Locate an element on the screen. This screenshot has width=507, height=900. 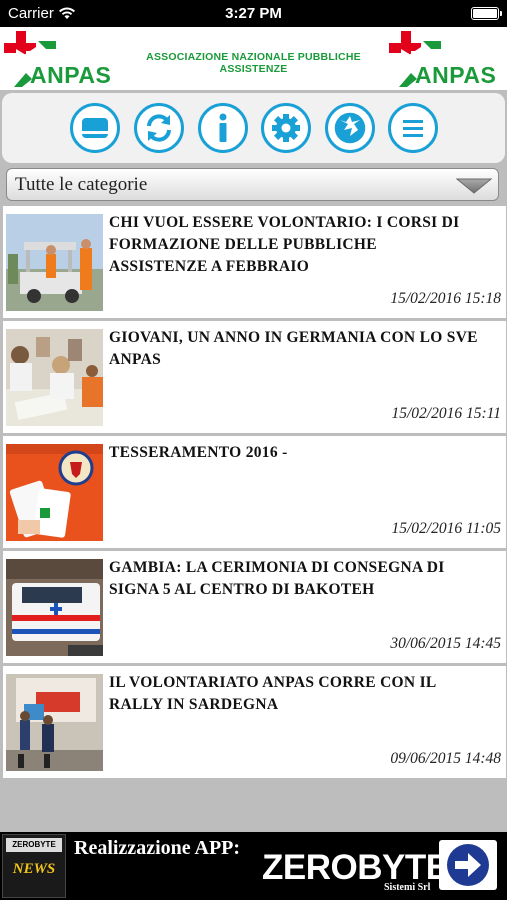
info-icon is located at coordinates (223, 127).